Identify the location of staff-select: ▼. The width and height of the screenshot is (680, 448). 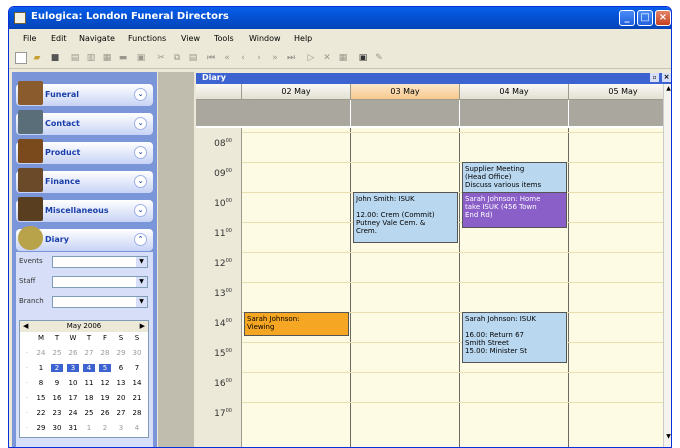
(100, 282).